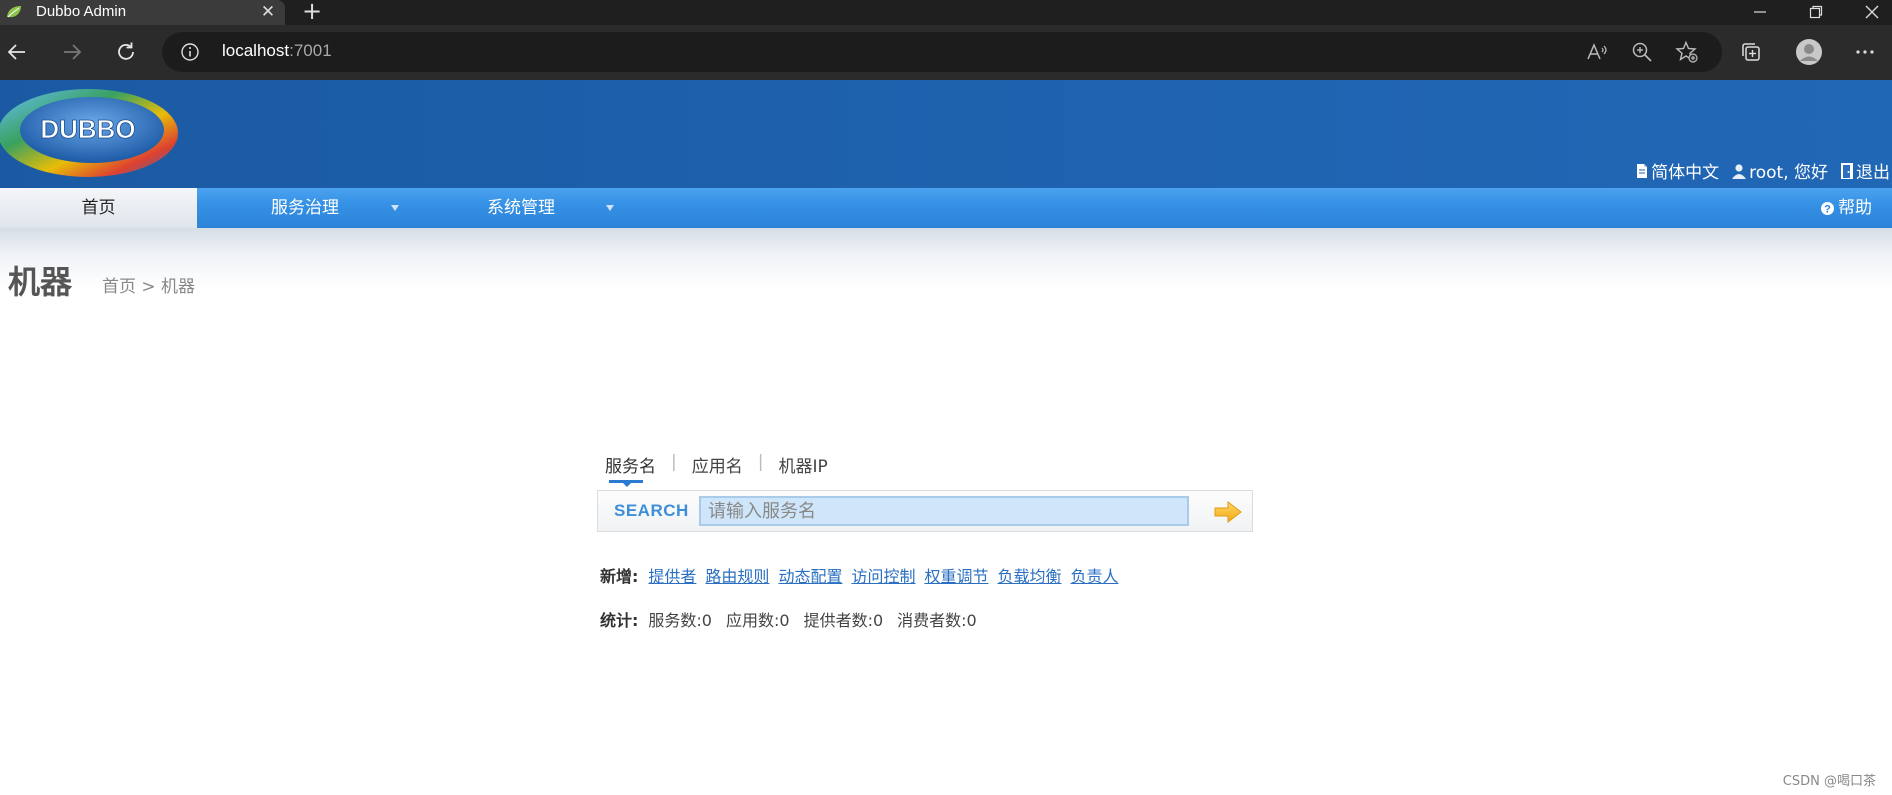 This screenshot has height=795, width=1892. Describe the element at coordinates (946, 258) in the screenshot. I see `title-band` at that location.